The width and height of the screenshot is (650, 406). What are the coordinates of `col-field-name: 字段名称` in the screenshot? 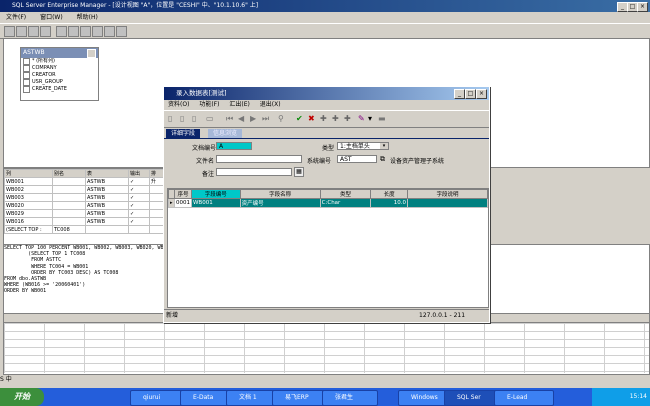 It's located at (280, 194).